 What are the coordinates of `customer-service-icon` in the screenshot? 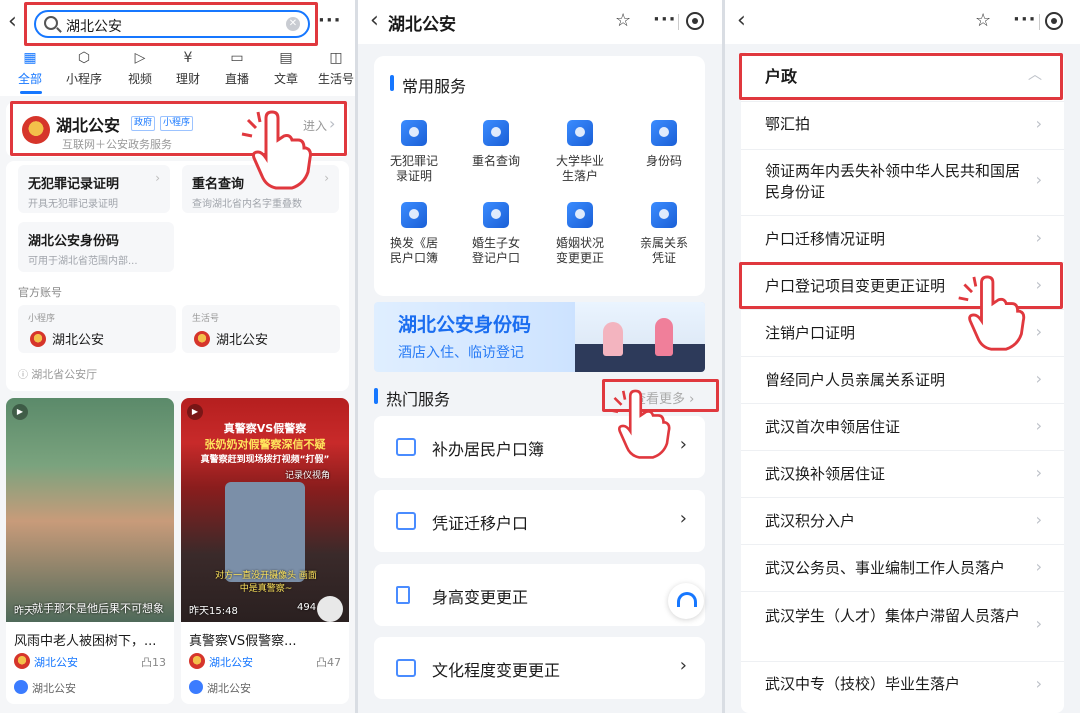 It's located at (686, 601).